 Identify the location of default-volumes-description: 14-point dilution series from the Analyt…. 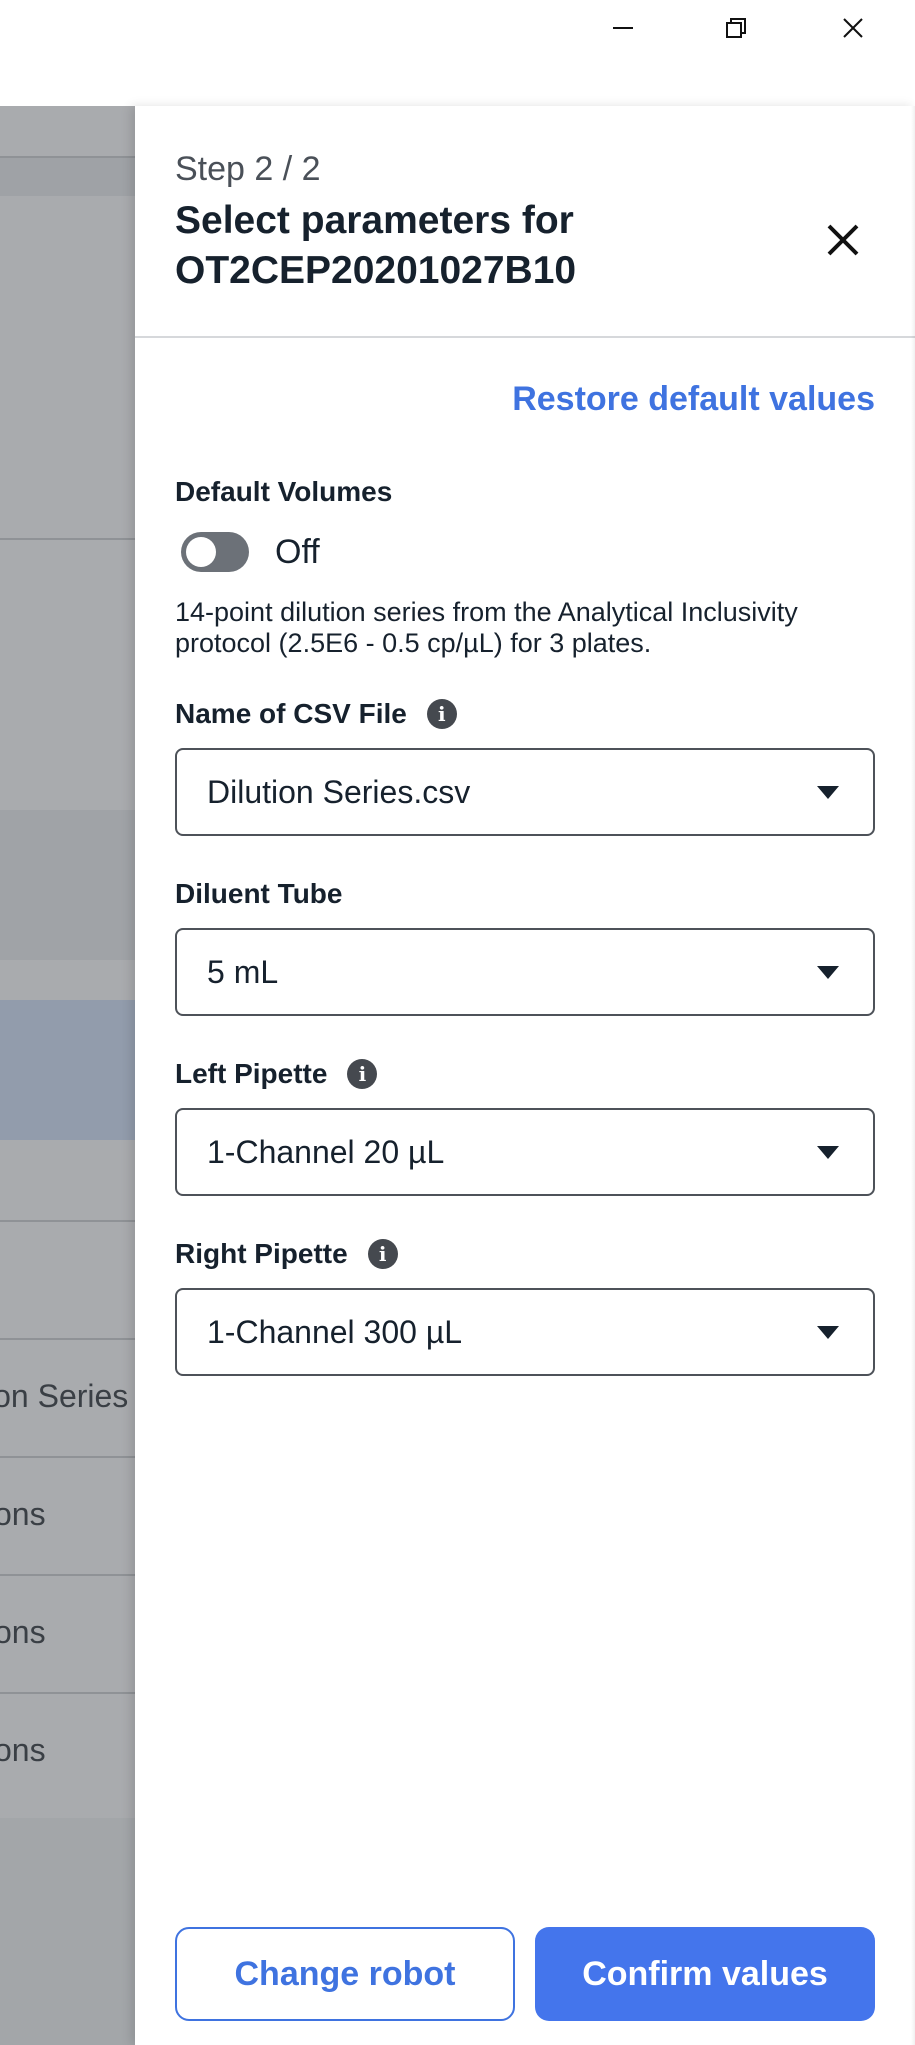
(486, 627).